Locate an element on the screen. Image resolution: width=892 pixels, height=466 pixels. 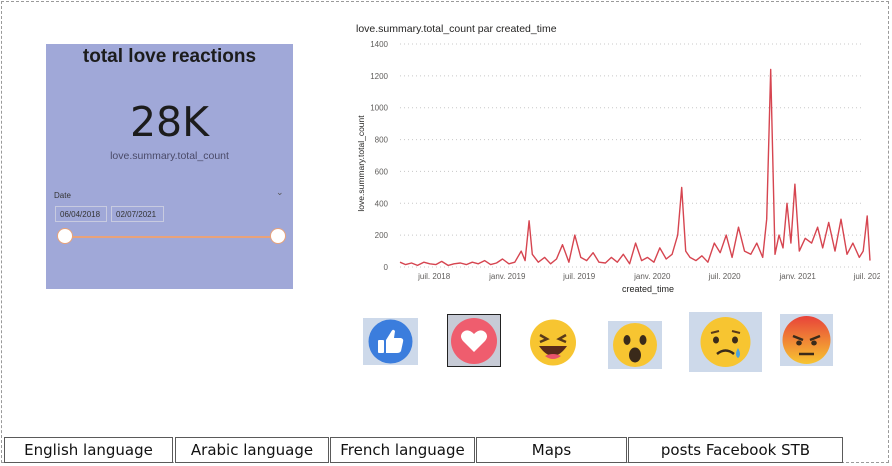
haha-reaction-button is located at coordinates (553, 342).